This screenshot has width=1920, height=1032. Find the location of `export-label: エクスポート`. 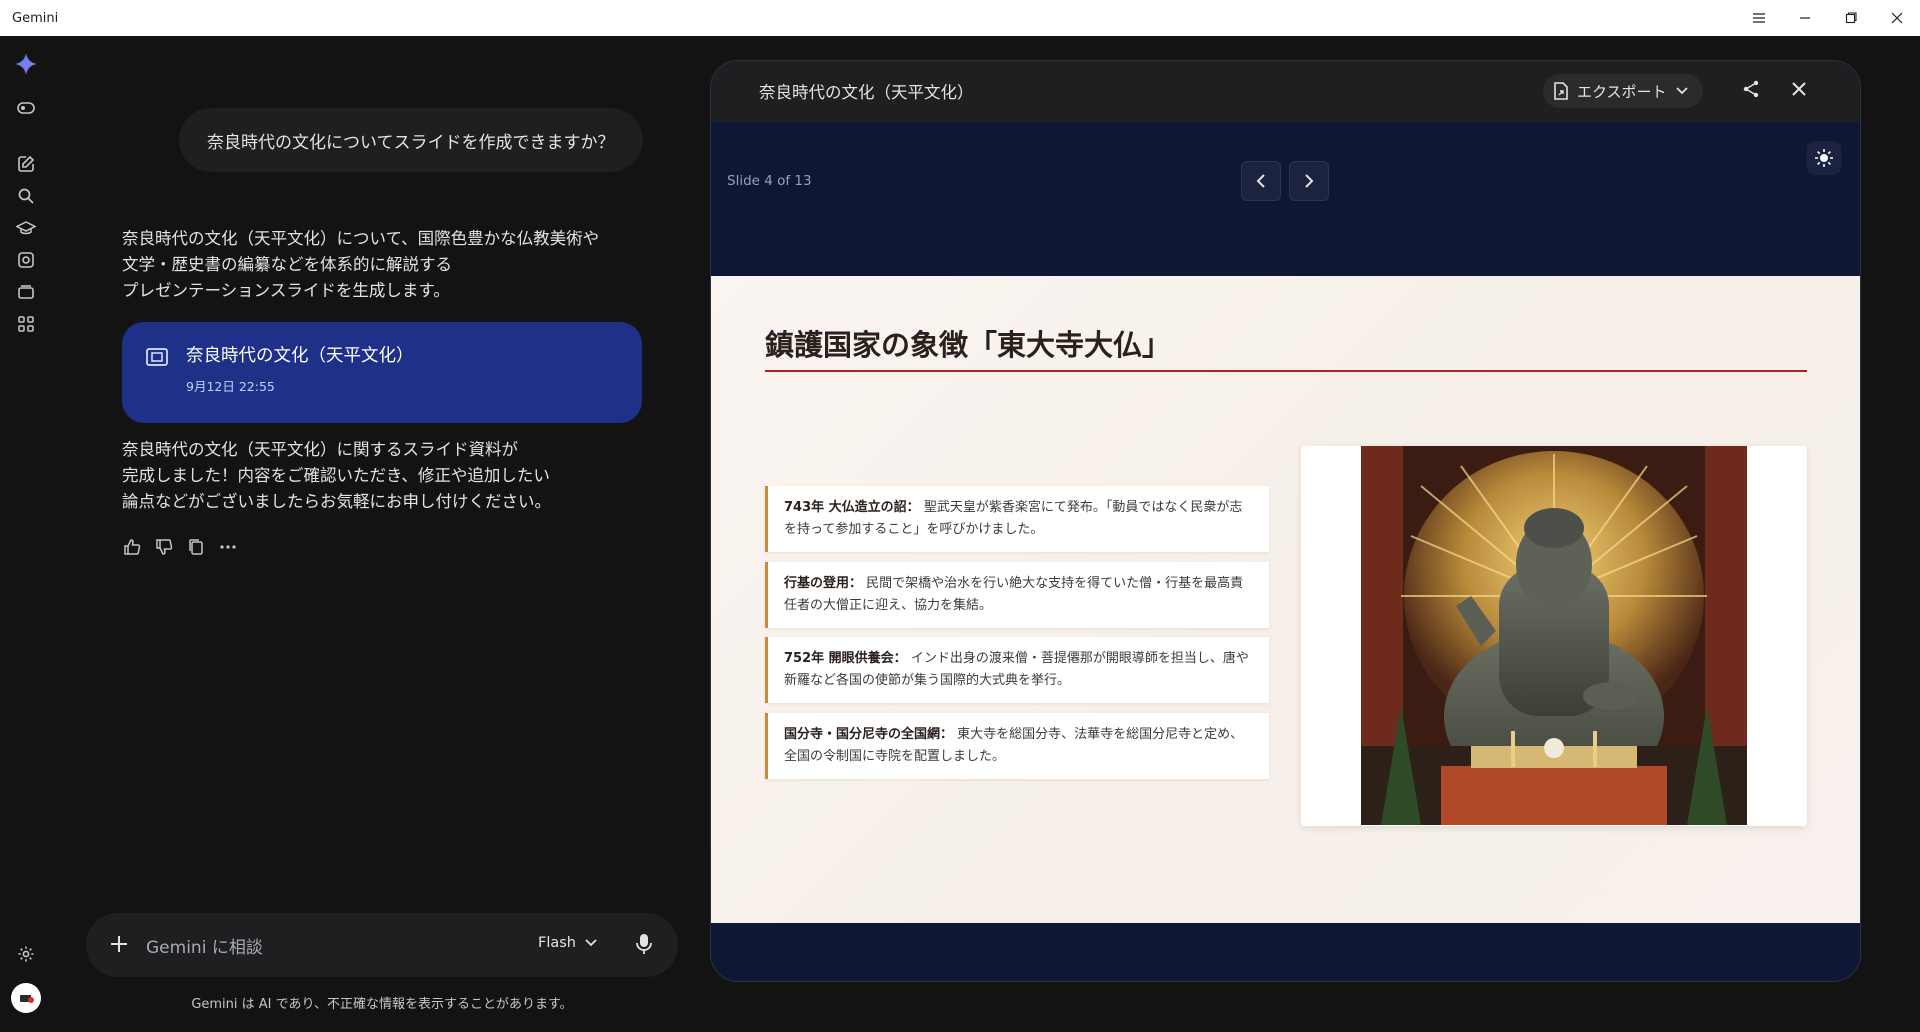

export-label: エクスポート is located at coordinates (1622, 91).